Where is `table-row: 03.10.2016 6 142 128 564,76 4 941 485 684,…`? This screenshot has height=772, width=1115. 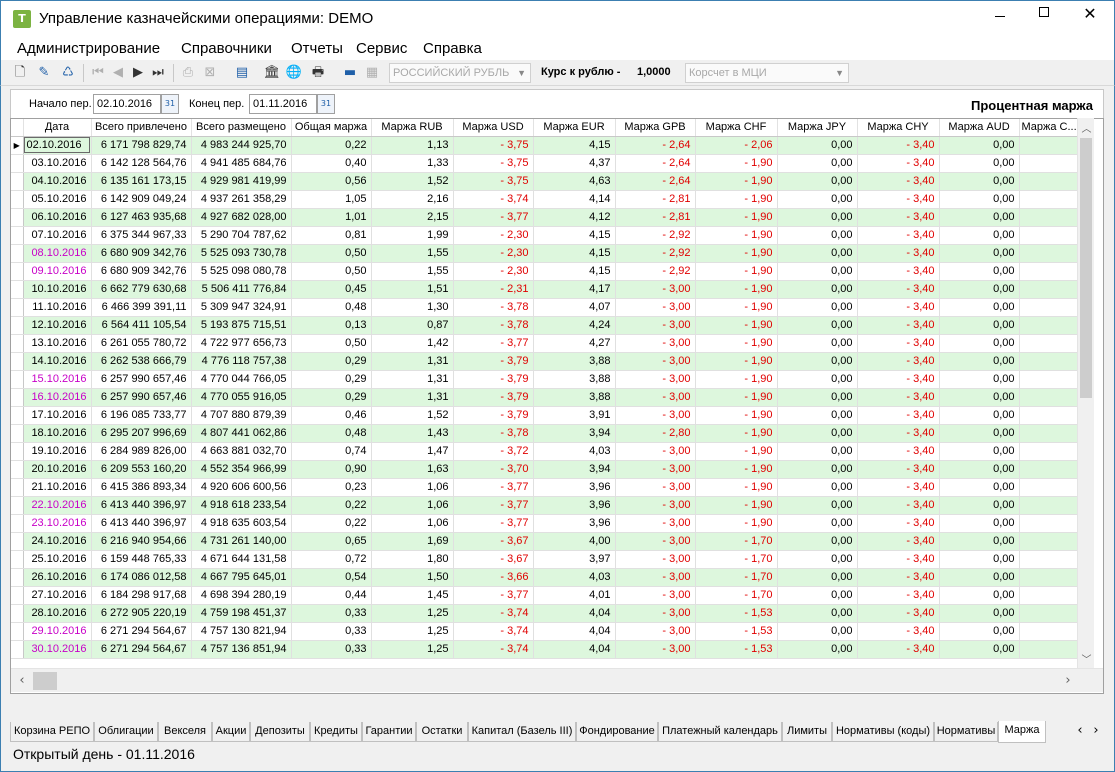 table-row: 03.10.2016 6 142 128 564,76 4 941 485 684,… is located at coordinates (545, 163).